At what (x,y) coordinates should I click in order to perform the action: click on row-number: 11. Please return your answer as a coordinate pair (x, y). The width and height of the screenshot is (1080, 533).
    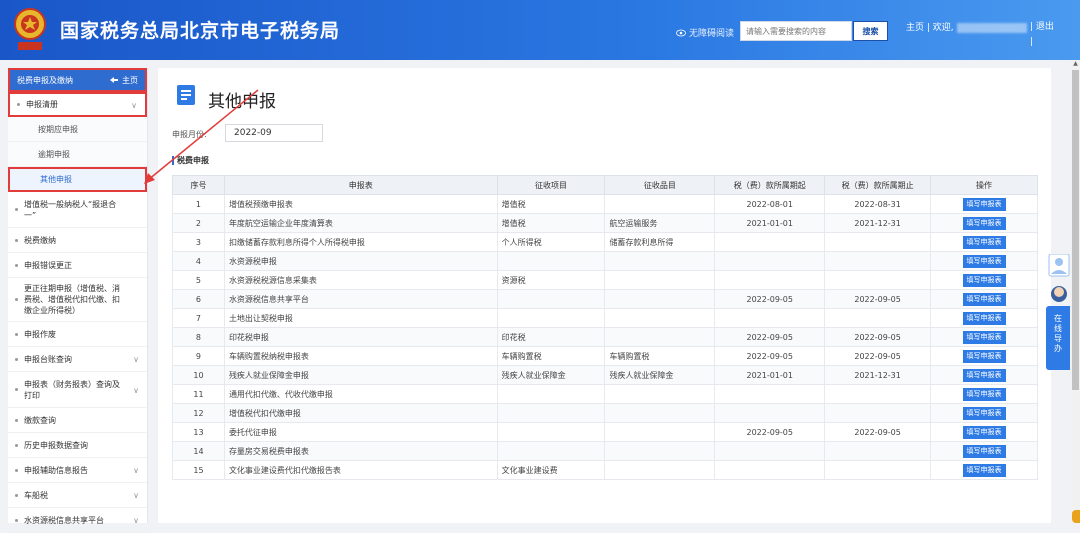
    Looking at the image, I should click on (198, 394).